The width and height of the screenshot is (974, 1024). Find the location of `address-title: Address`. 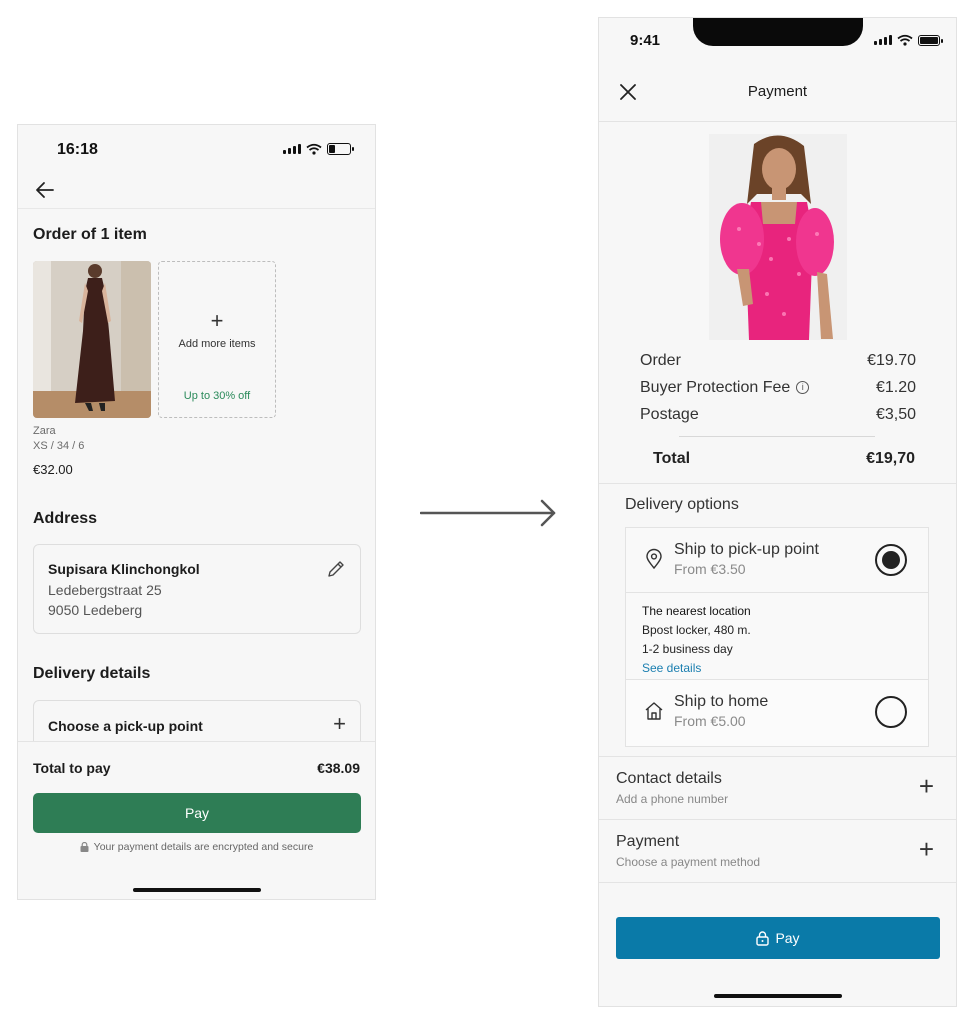

address-title: Address is located at coordinates (65, 518).